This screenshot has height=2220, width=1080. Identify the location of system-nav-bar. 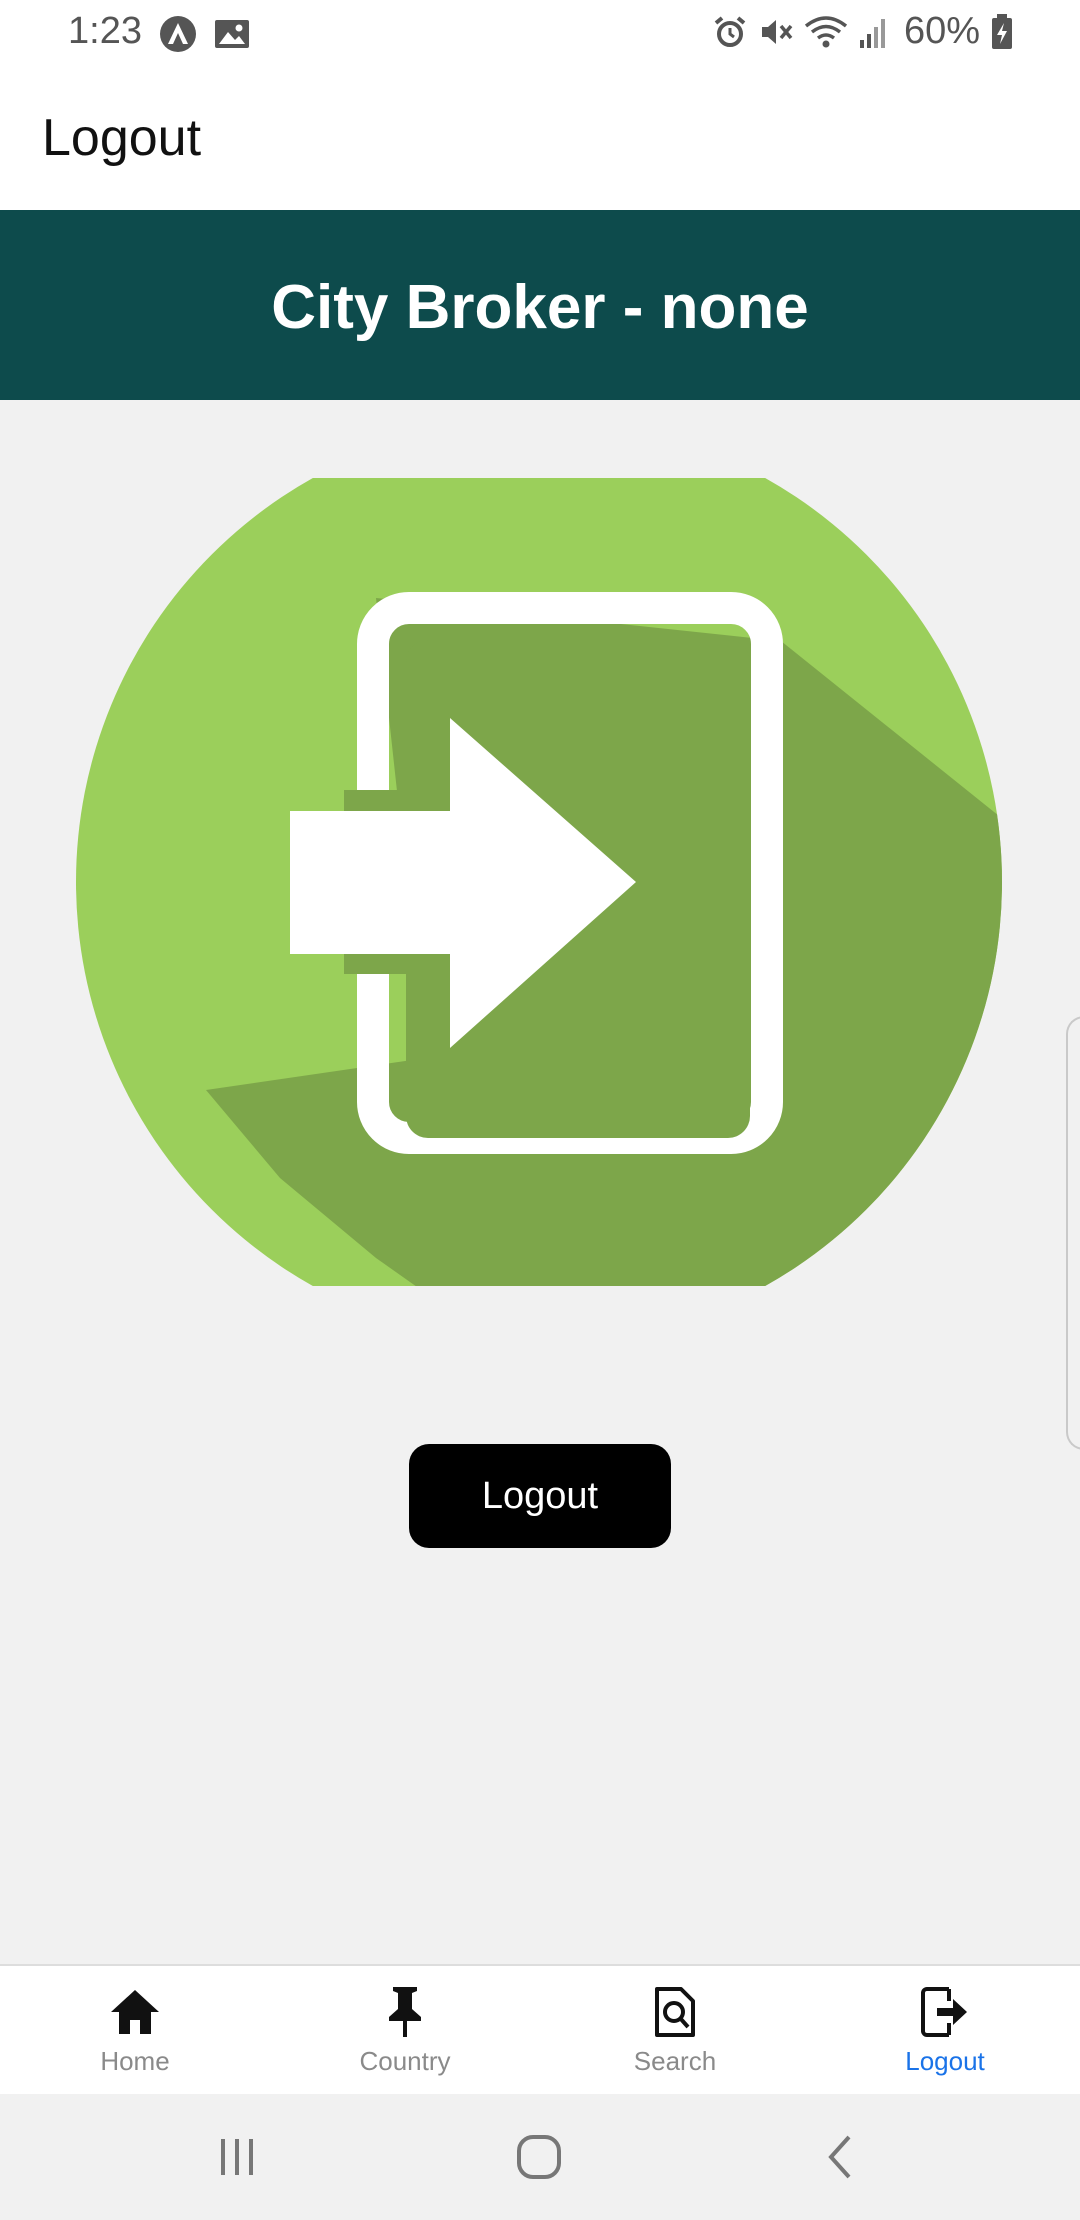
(540, 2157).